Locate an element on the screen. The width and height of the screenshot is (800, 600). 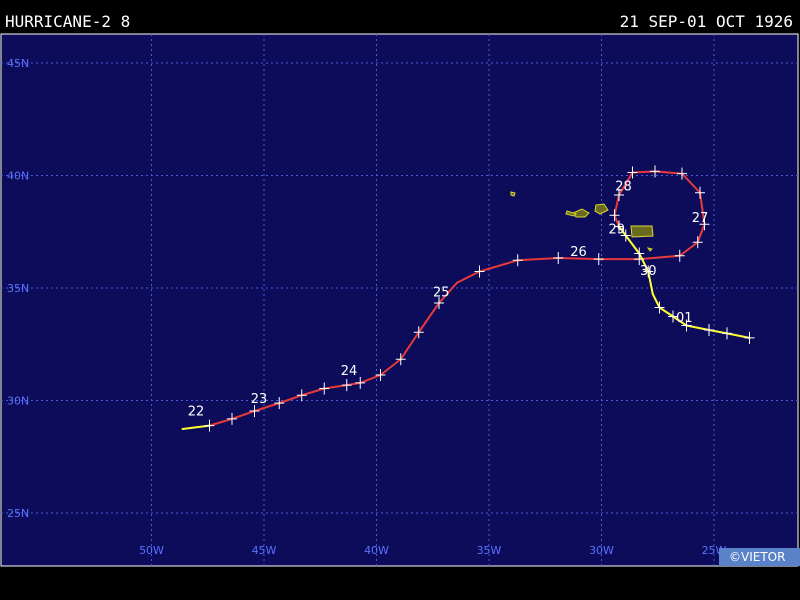
day-label: 25 is located at coordinates (441, 292).